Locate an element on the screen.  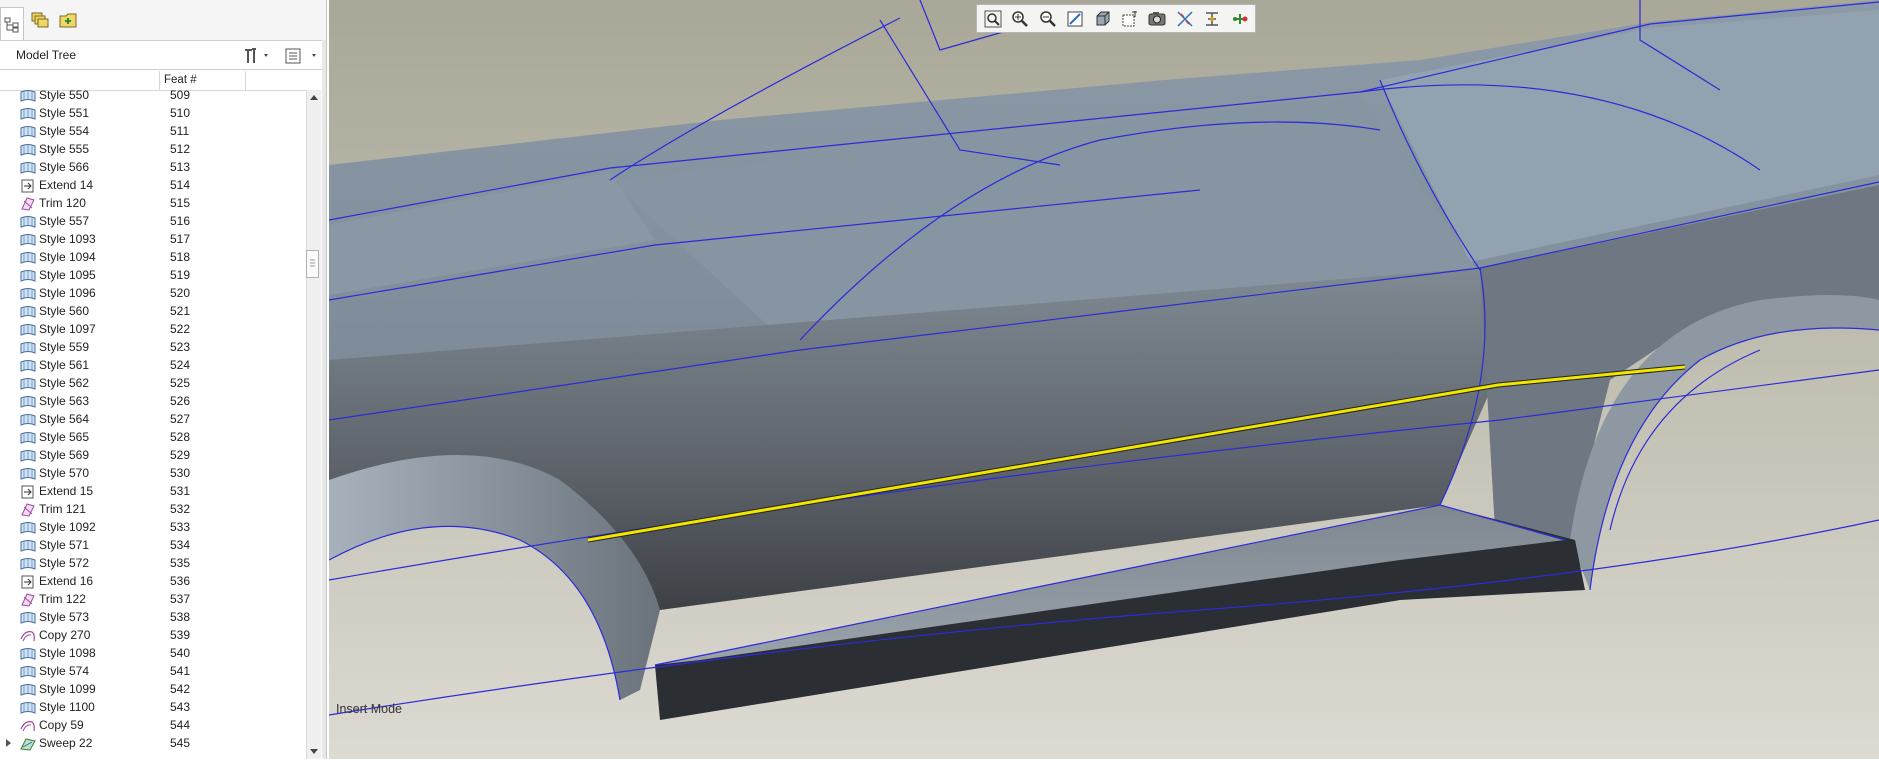
column-divider is located at coordinates (245, 80).